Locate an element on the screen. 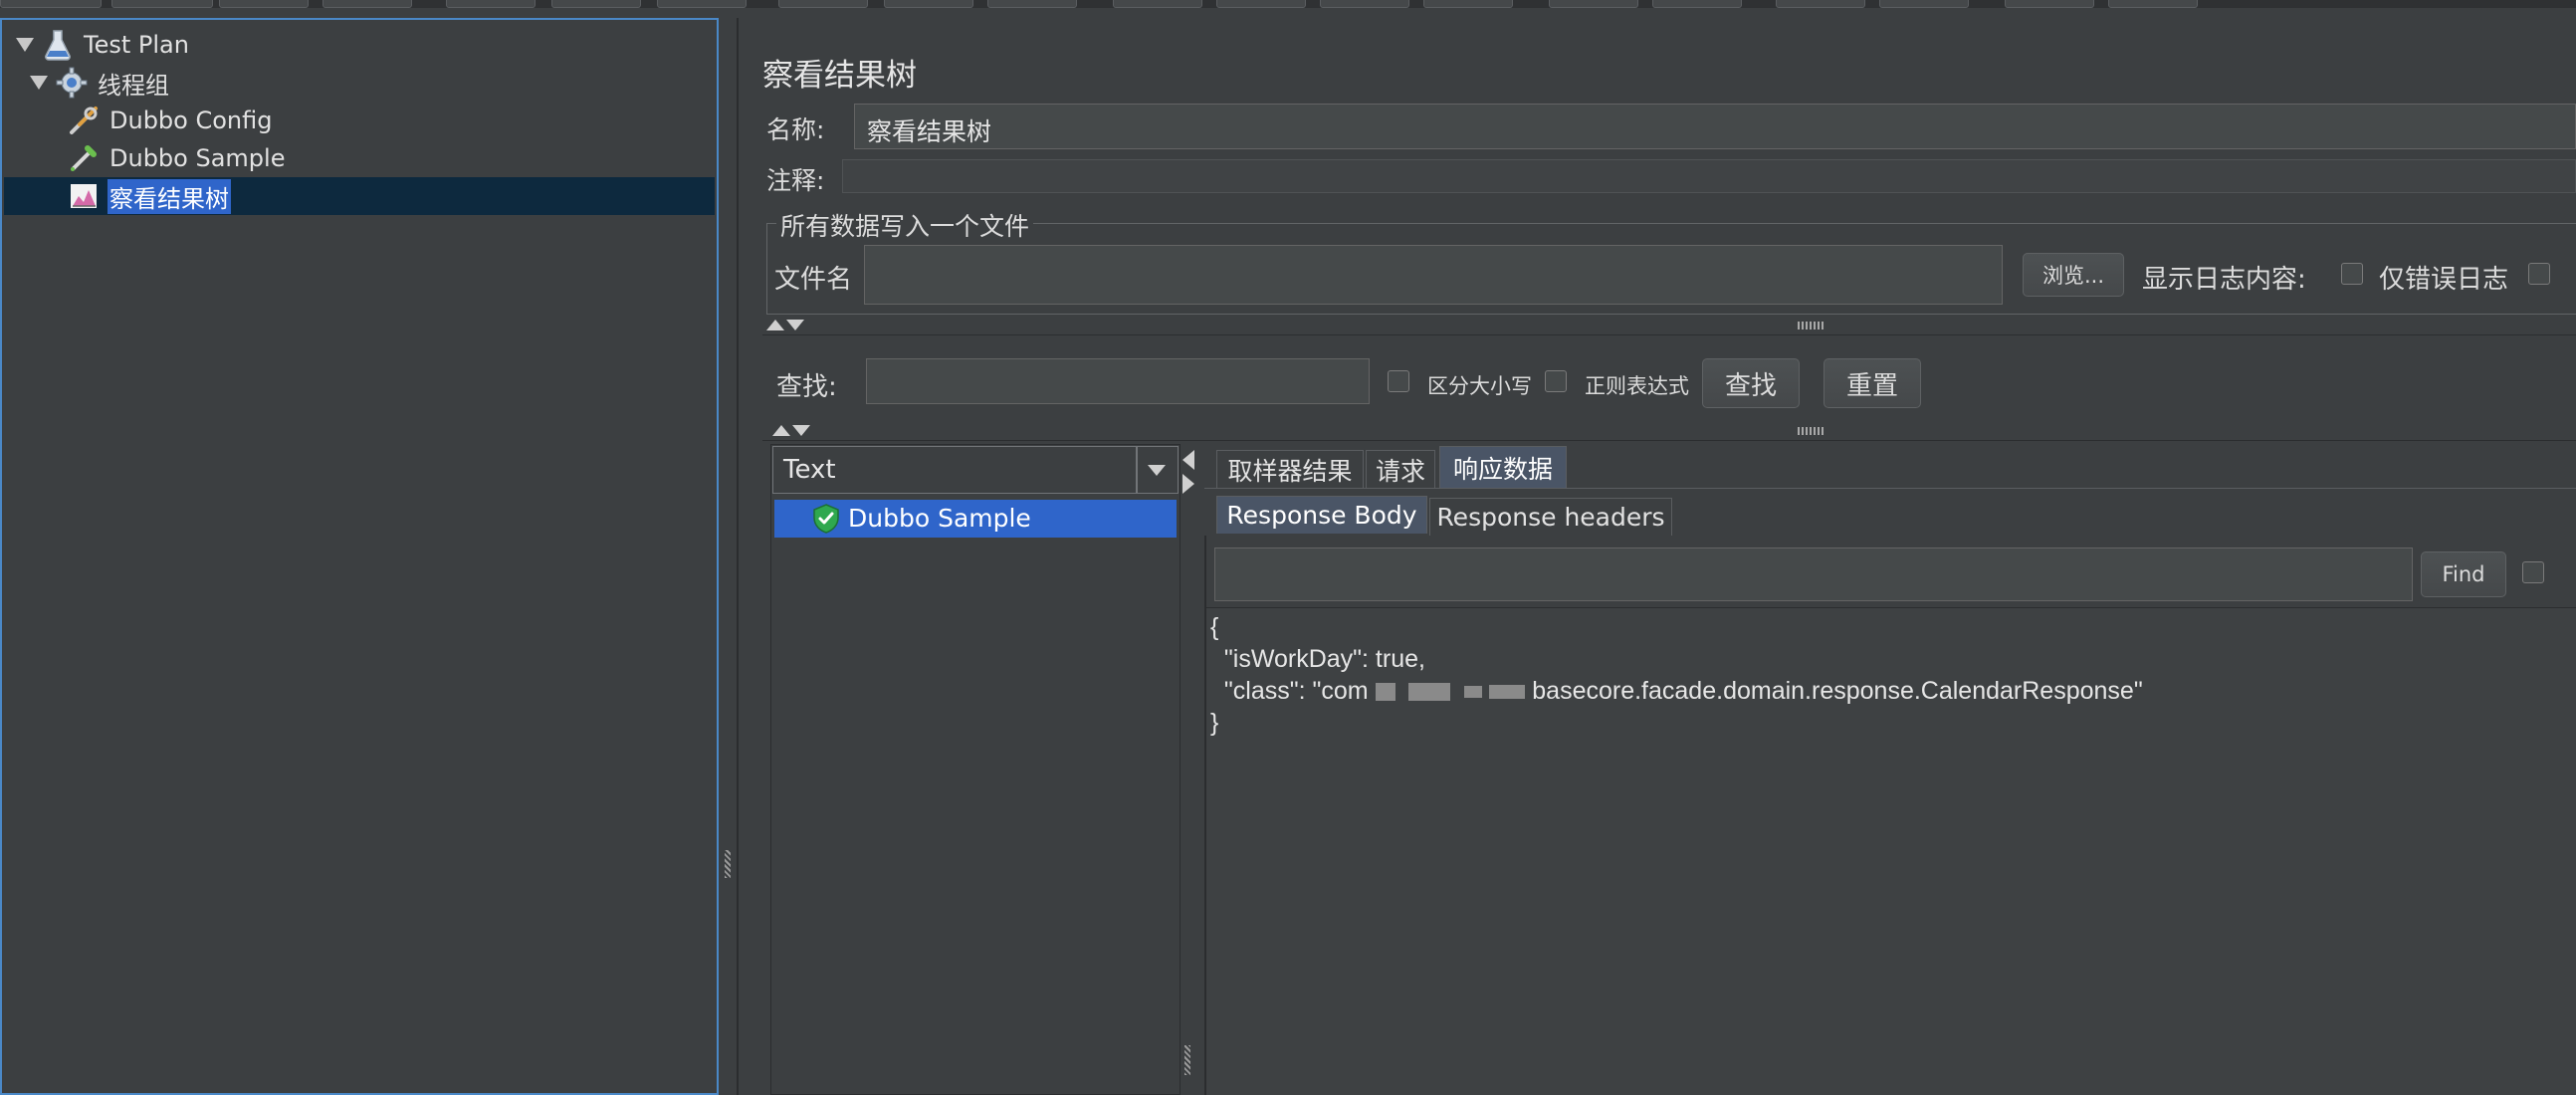 This screenshot has height=1095, width=2576. comment-field is located at coordinates (1709, 176).